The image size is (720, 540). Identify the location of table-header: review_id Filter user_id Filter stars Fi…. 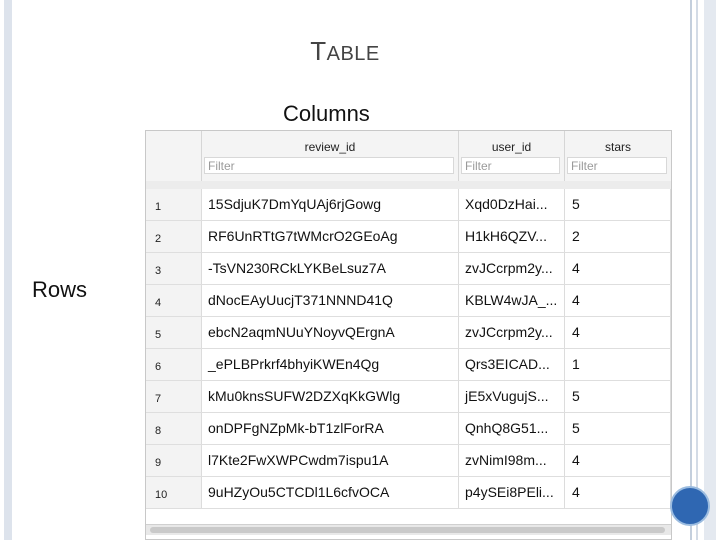
(408, 156).